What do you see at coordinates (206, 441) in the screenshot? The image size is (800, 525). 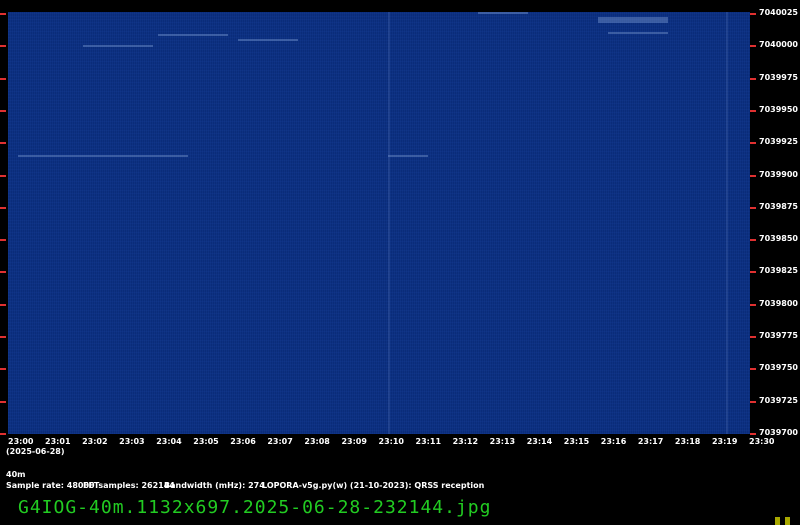 I see `x-tick-label: 23:05` at bounding box center [206, 441].